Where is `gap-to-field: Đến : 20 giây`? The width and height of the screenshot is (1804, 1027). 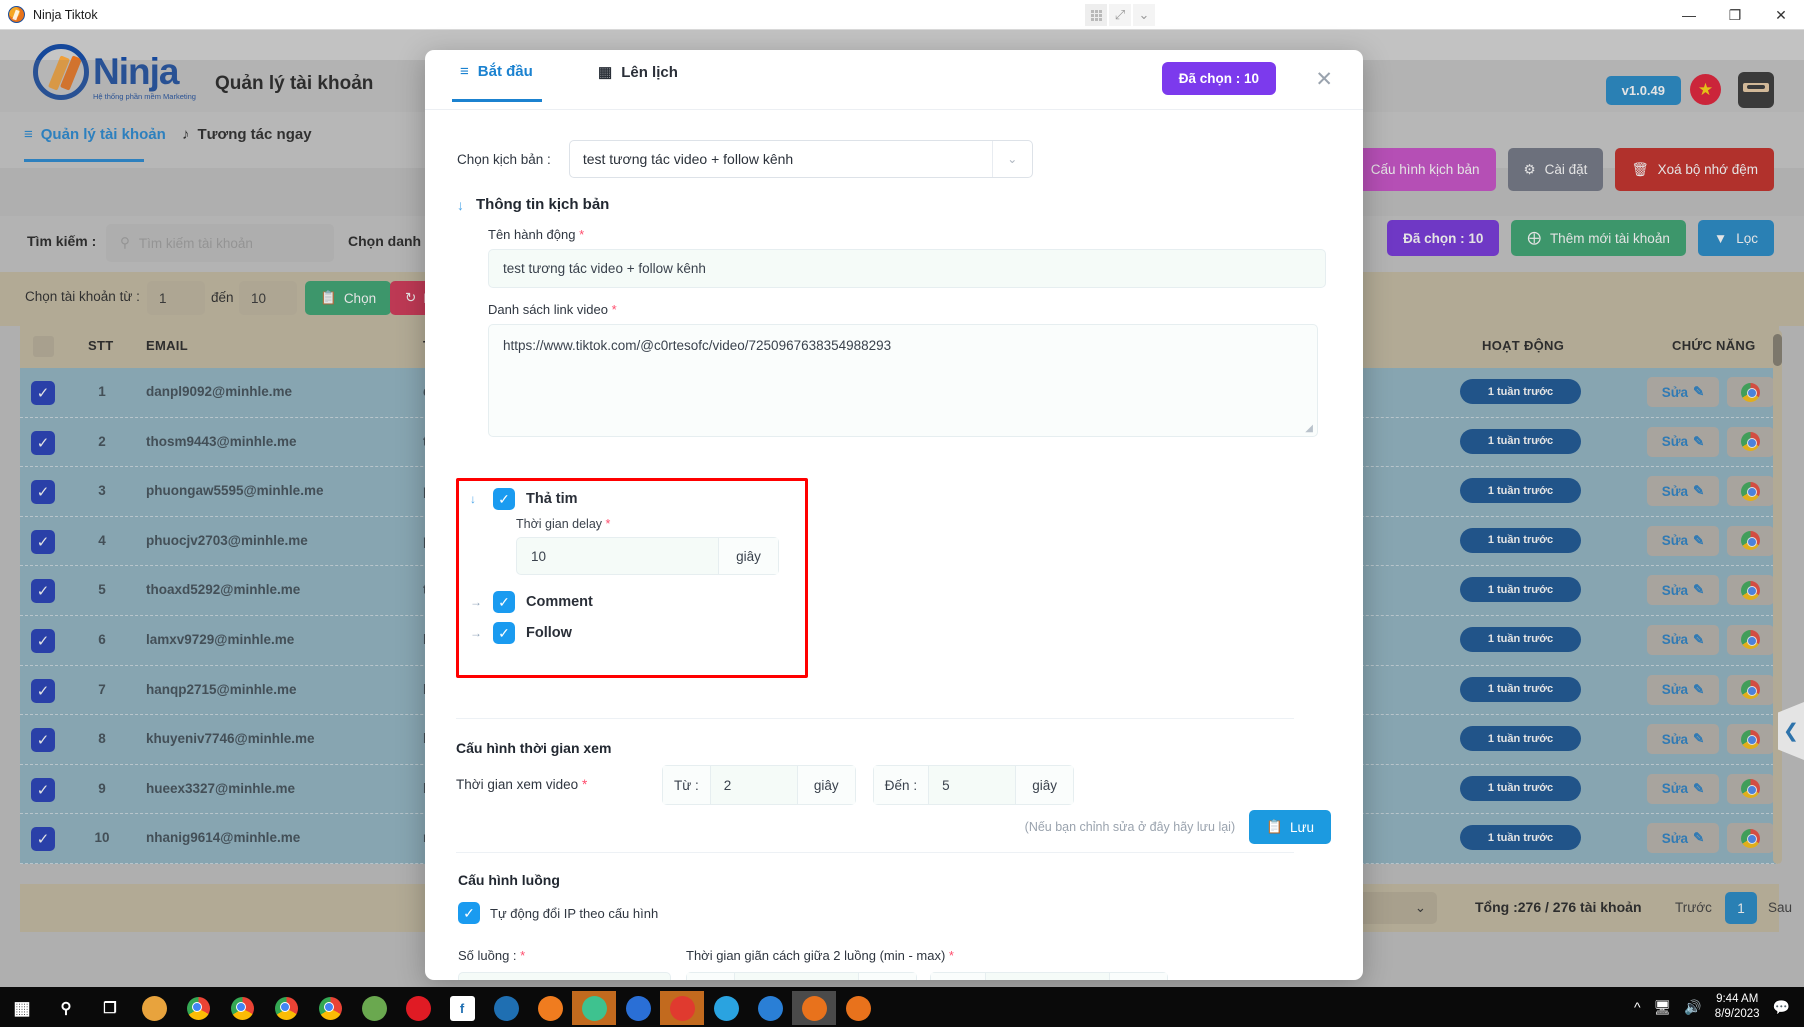
gap-to-field: Đến : 20 giây is located at coordinates (1049, 976).